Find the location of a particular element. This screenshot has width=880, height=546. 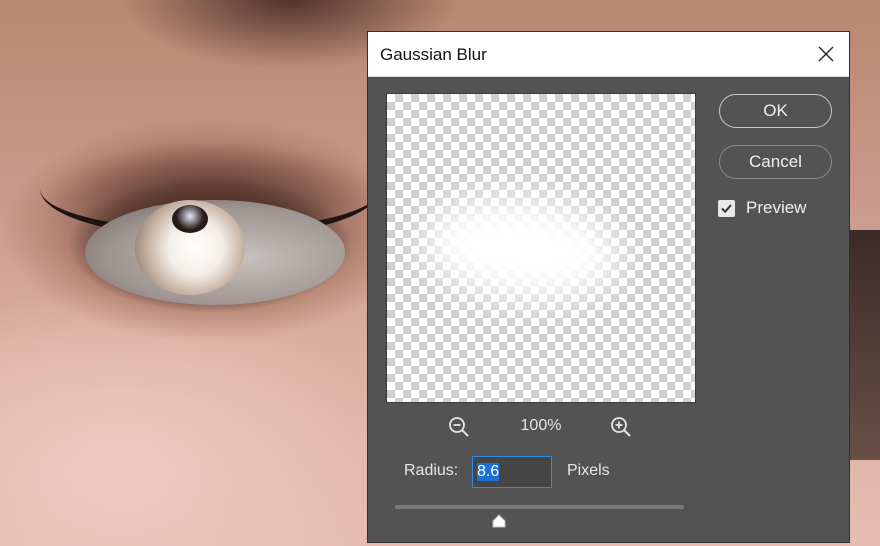

checkmark-icon is located at coordinates (726, 208).